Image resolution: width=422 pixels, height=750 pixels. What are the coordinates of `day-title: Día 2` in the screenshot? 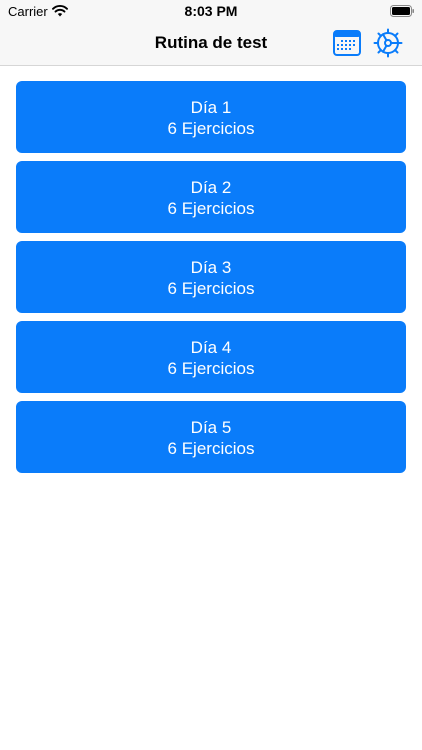 It's located at (211, 187).